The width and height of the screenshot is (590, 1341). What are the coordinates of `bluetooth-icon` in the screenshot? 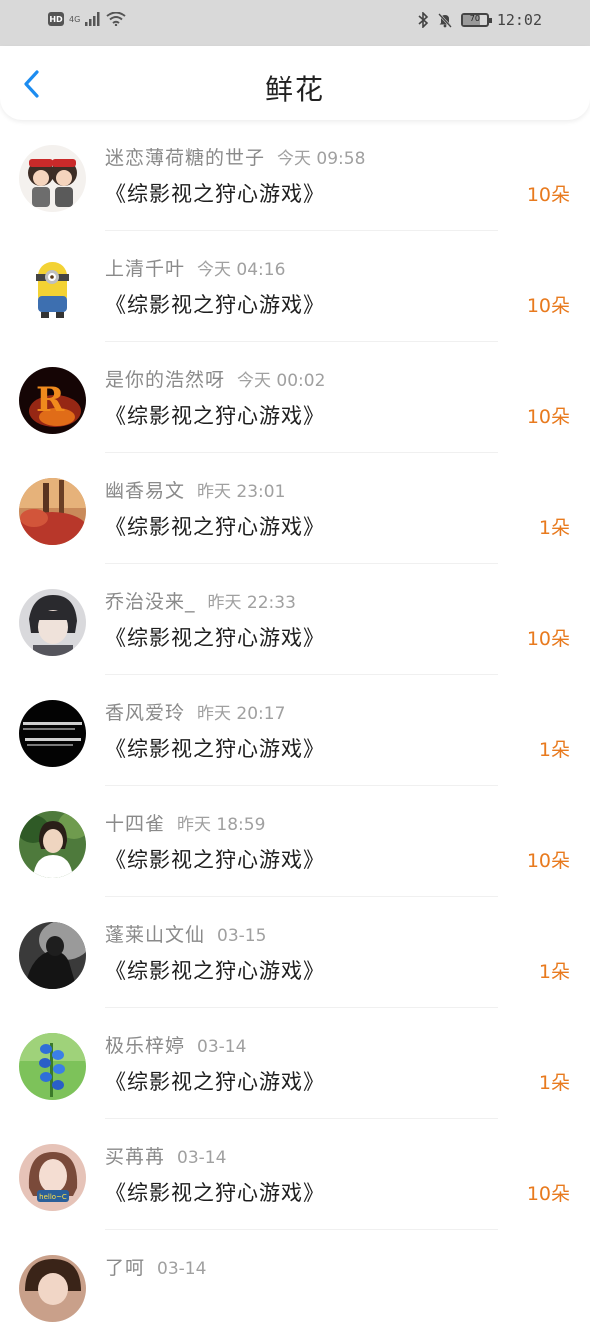 It's located at (423, 20).